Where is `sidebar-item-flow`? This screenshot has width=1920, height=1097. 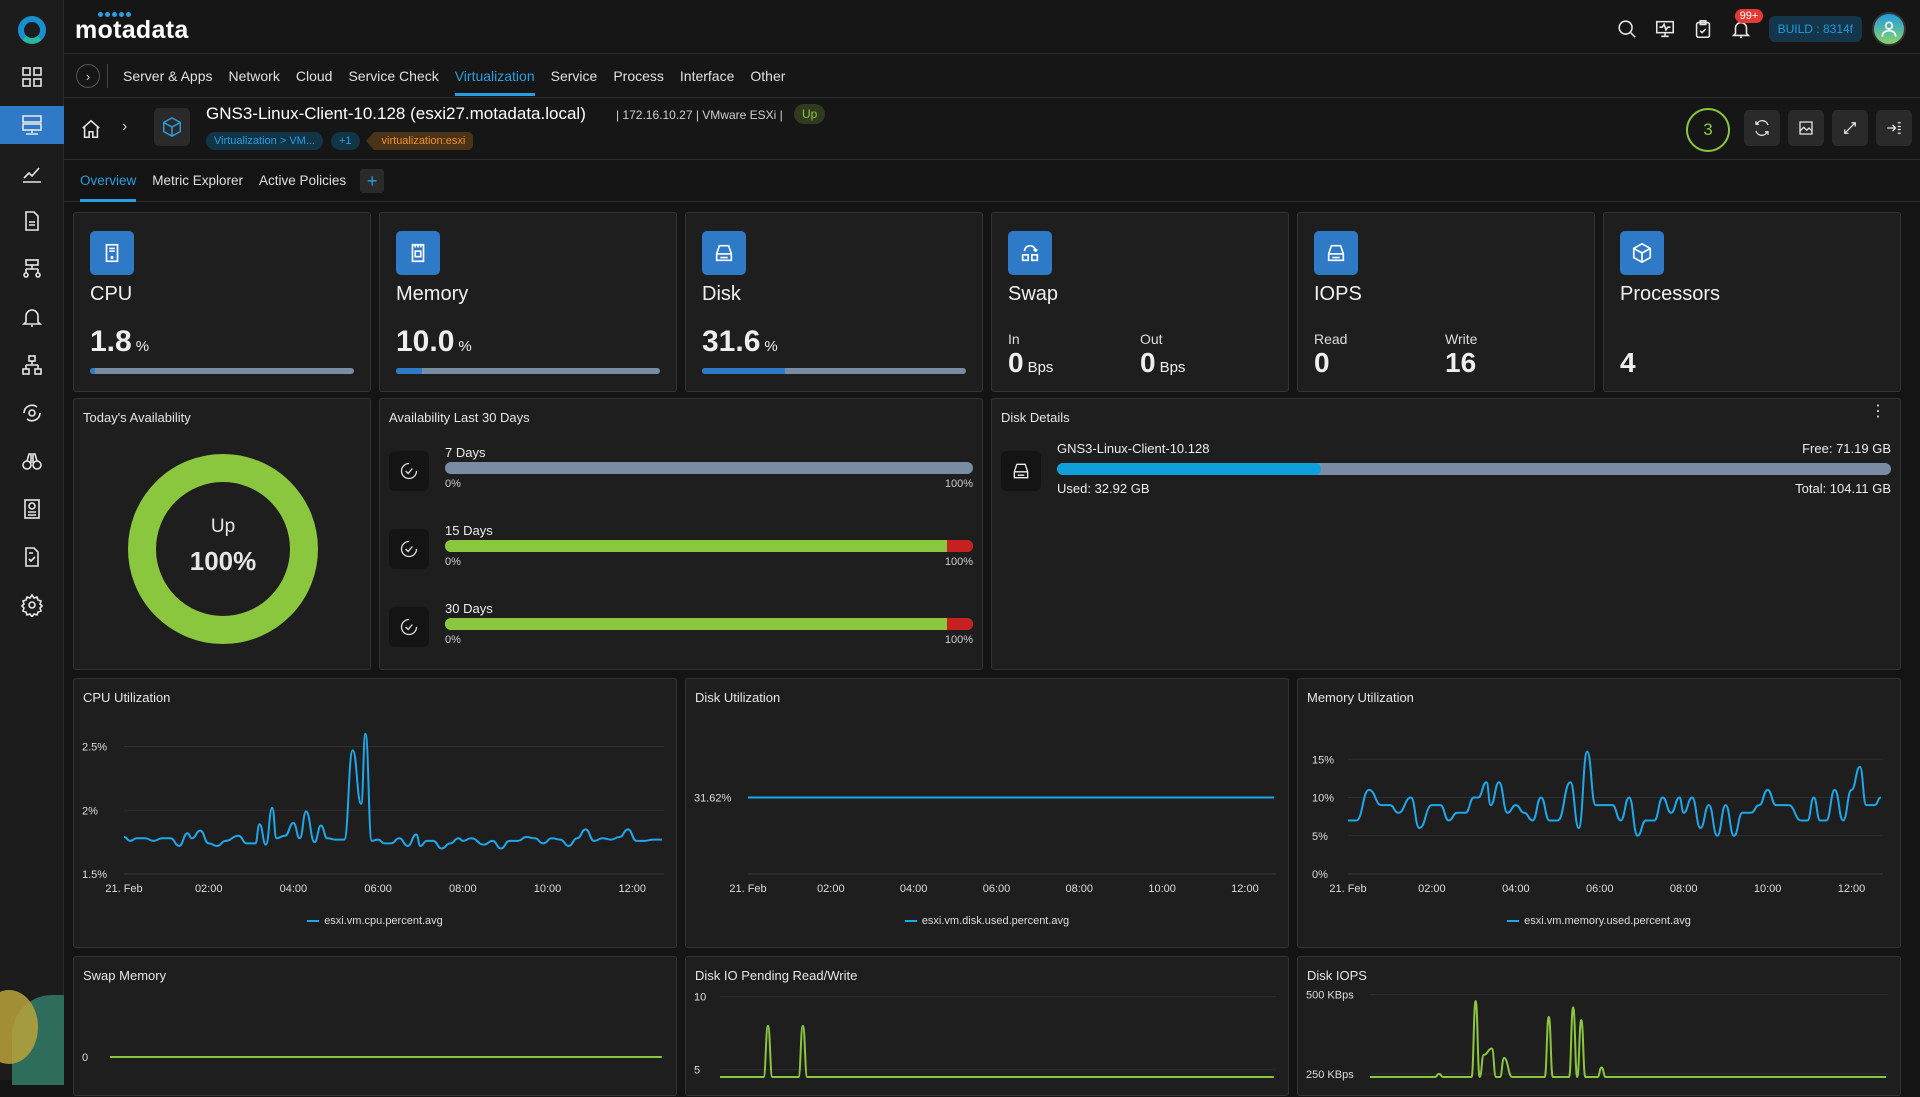
sidebar-item-flow is located at coordinates (32, 269).